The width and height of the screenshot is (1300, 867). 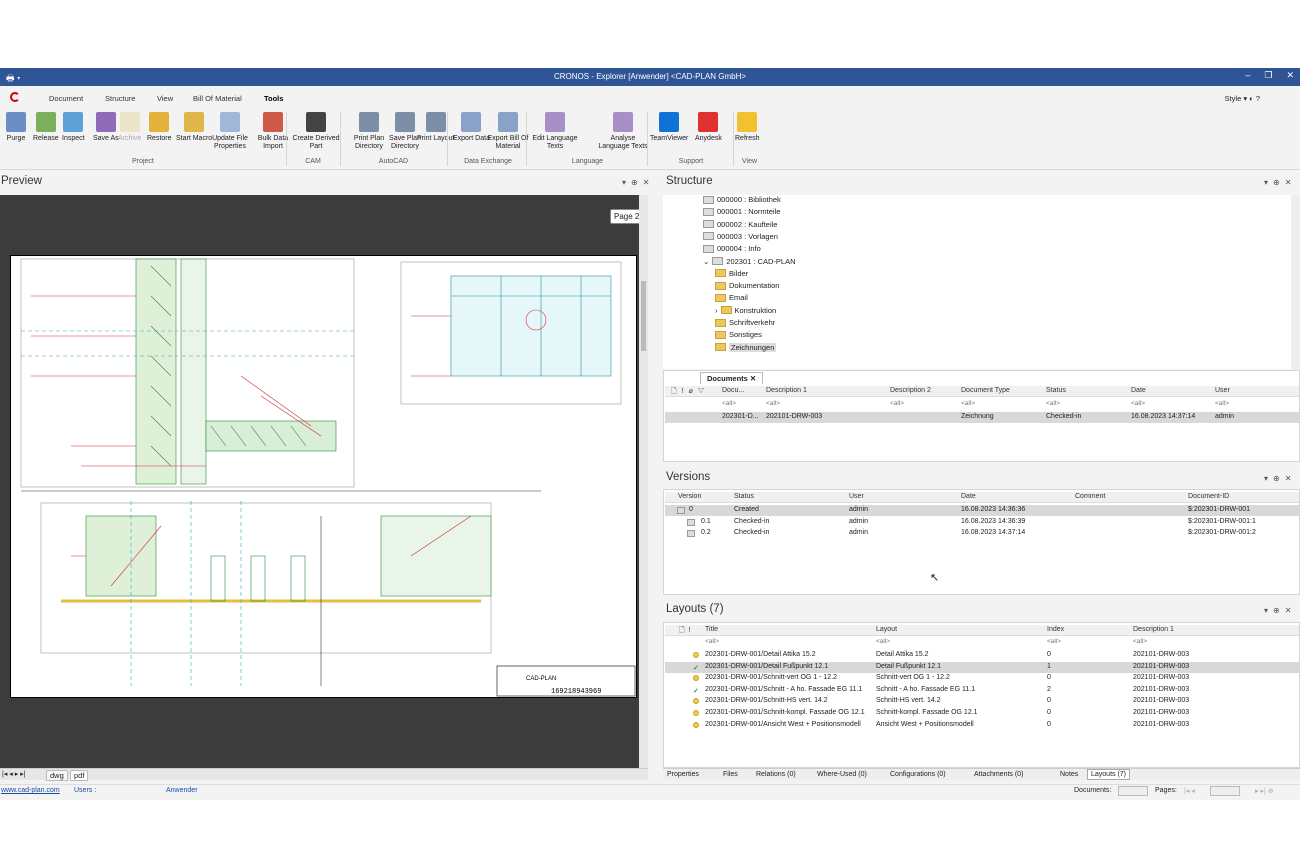 I want to click on layouts-column-header: Index, so click(x=1055, y=629).